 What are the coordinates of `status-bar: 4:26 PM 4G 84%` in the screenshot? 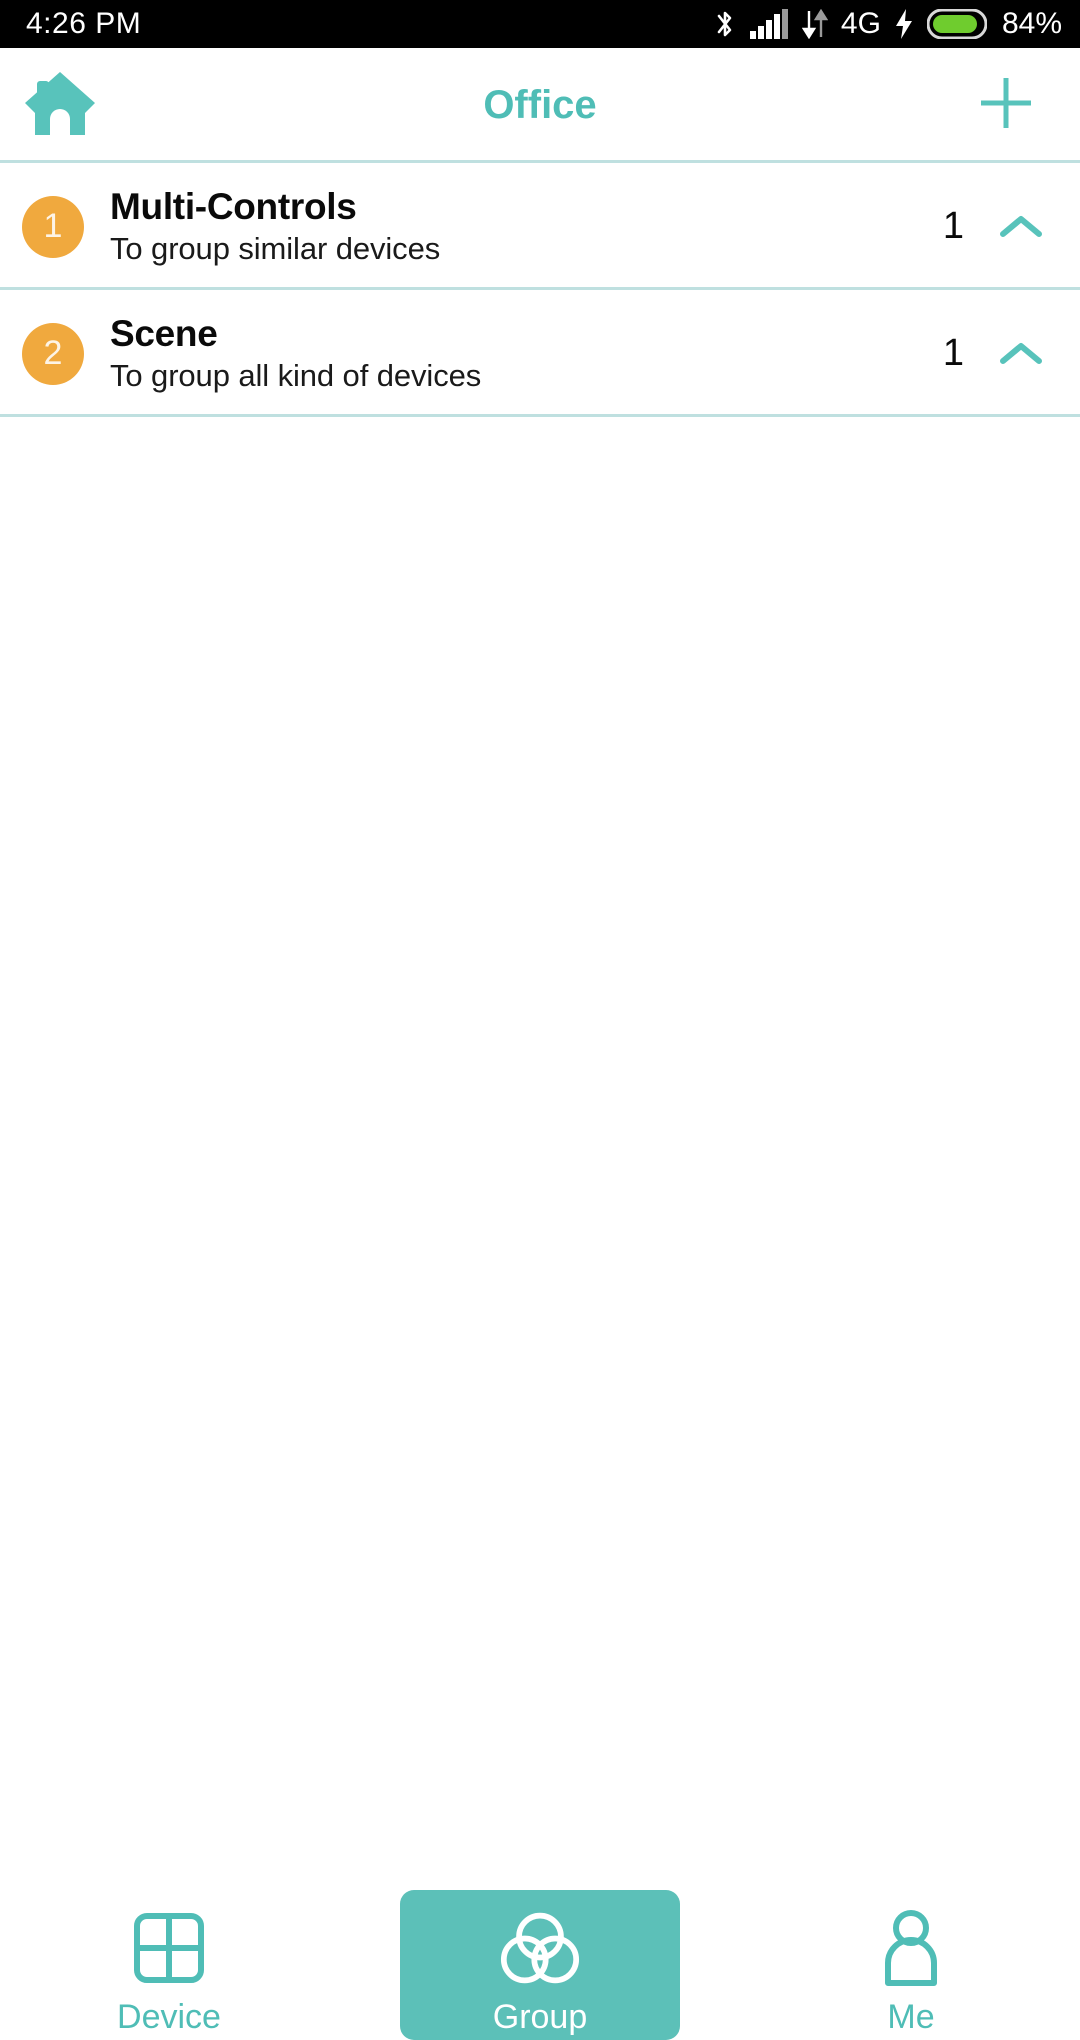 It's located at (540, 24).